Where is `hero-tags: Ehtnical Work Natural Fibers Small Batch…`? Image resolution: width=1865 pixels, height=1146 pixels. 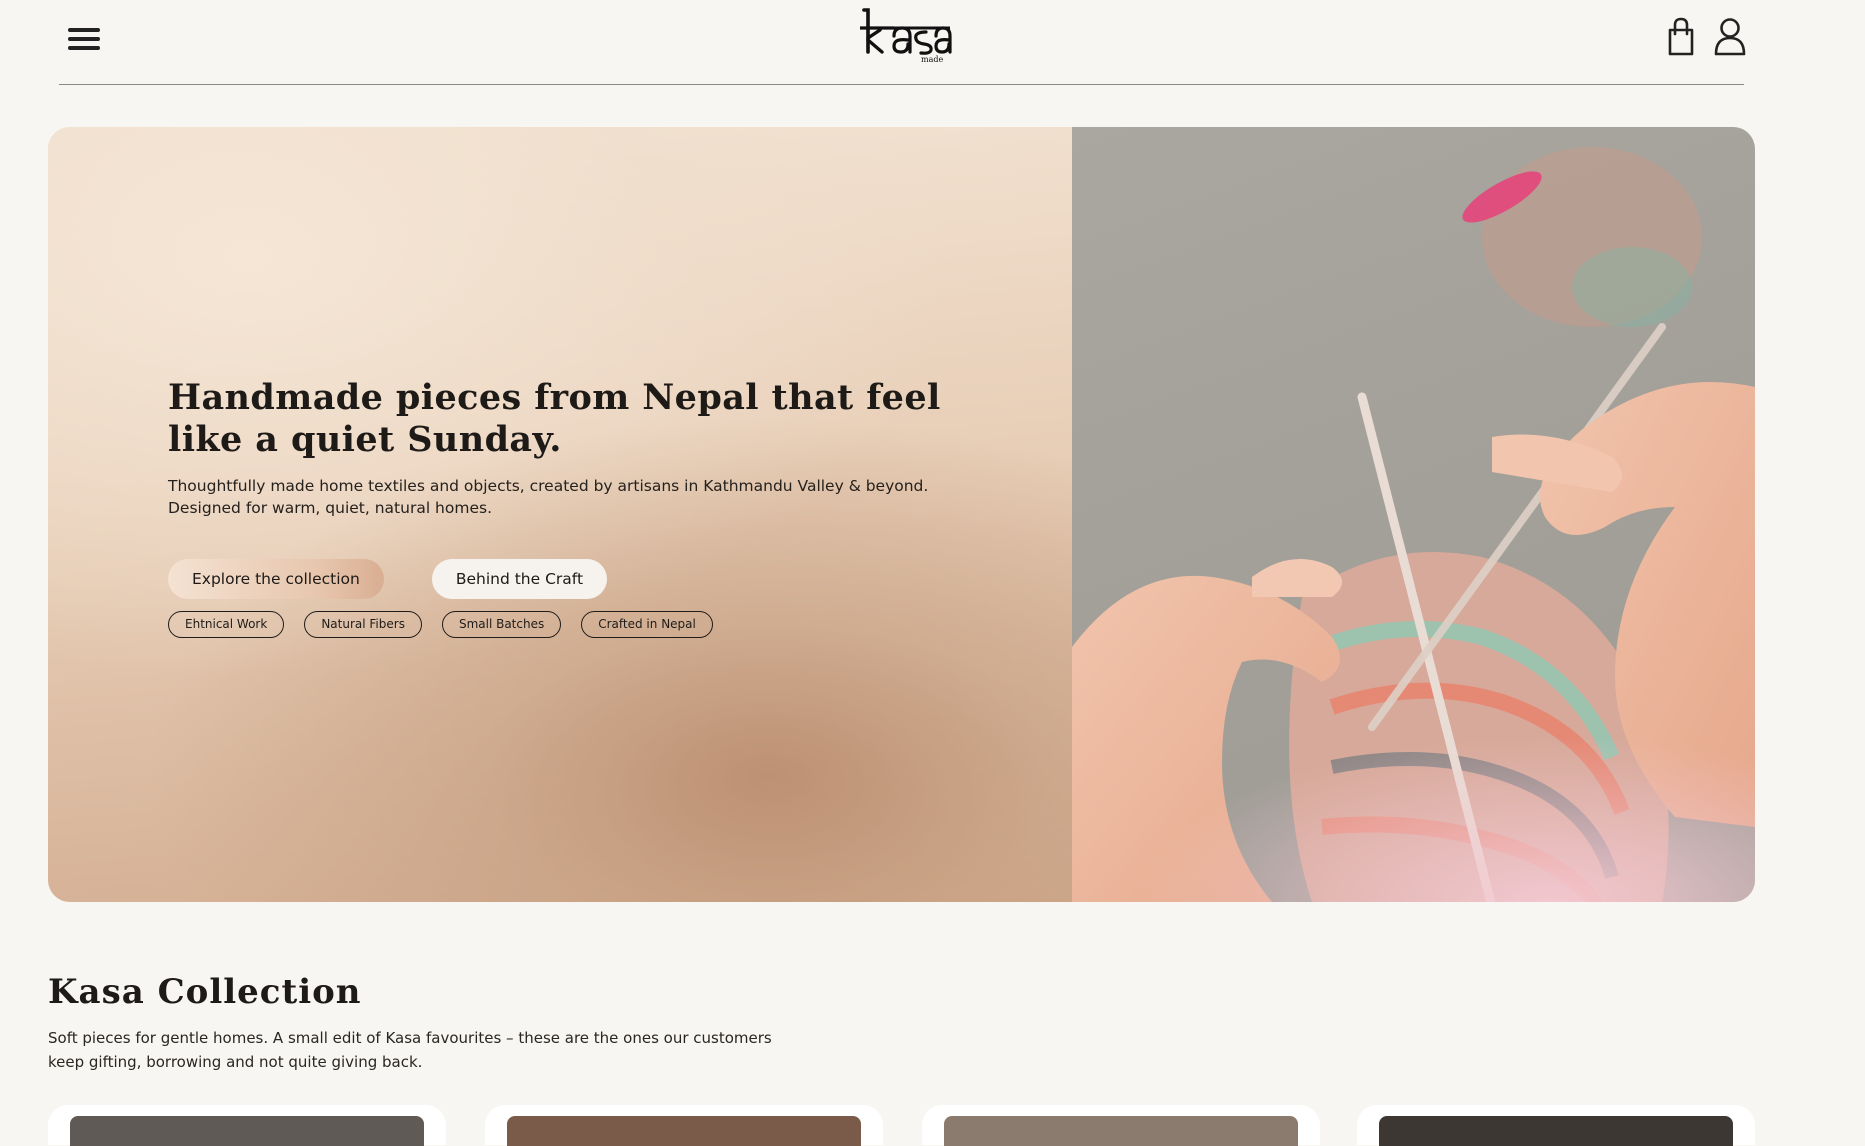 hero-tags: Ehtnical Work Natural Fibers Small Batch… is located at coordinates (558, 624).